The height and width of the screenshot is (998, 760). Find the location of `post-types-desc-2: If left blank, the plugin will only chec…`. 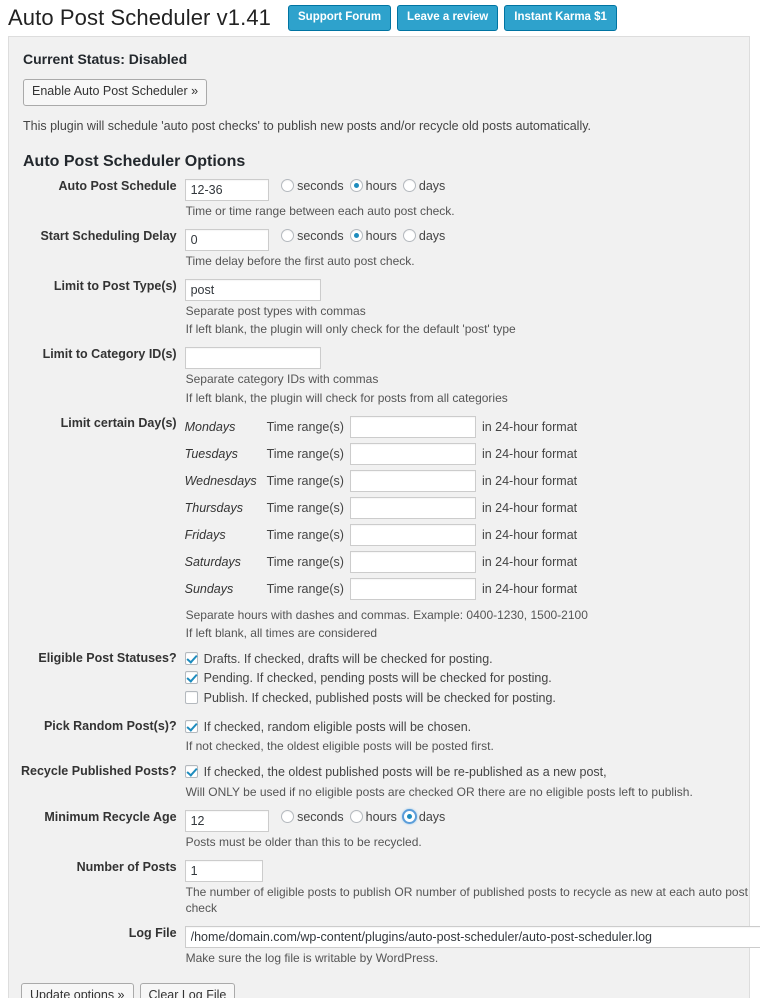

post-types-desc-2: If left blank, the plugin will only chec… is located at coordinates (350, 329).